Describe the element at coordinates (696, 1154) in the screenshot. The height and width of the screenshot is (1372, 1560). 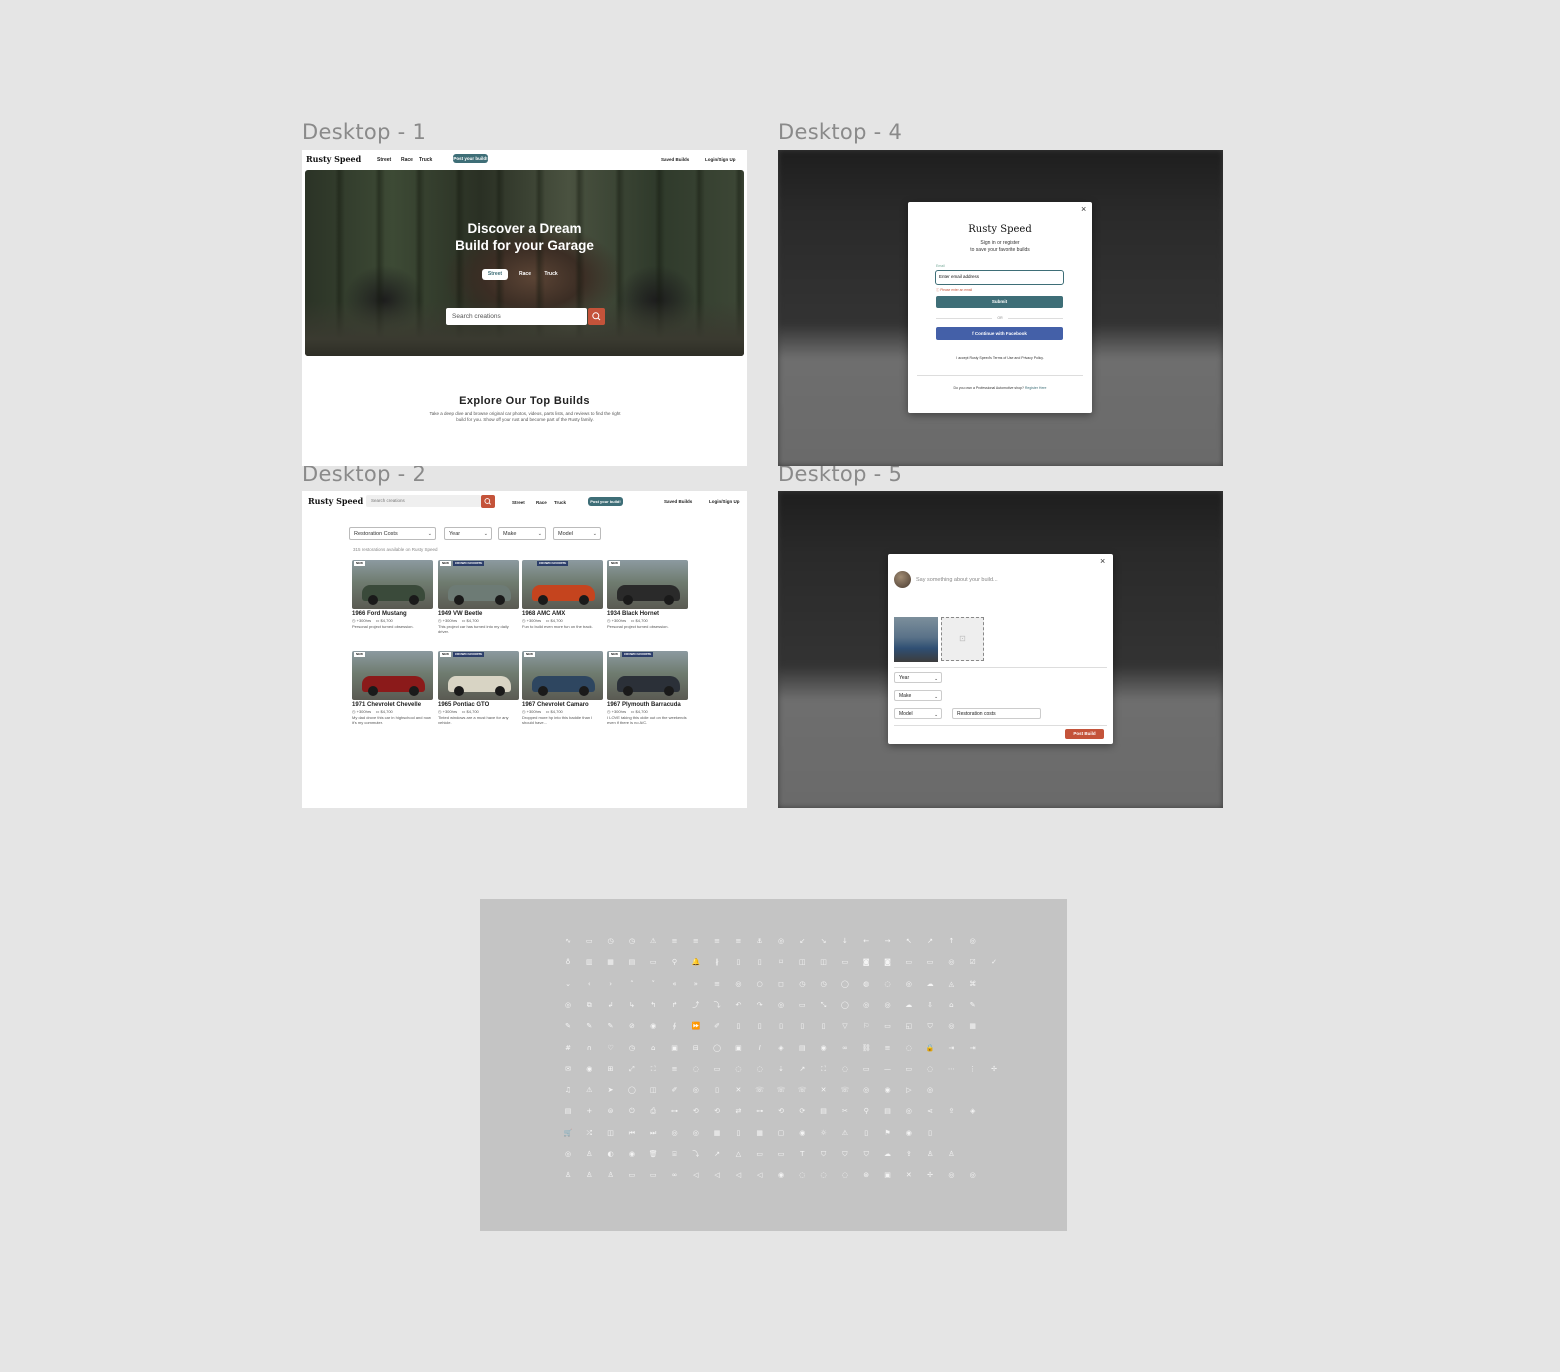
I see `library-icon: ⤵` at that location.